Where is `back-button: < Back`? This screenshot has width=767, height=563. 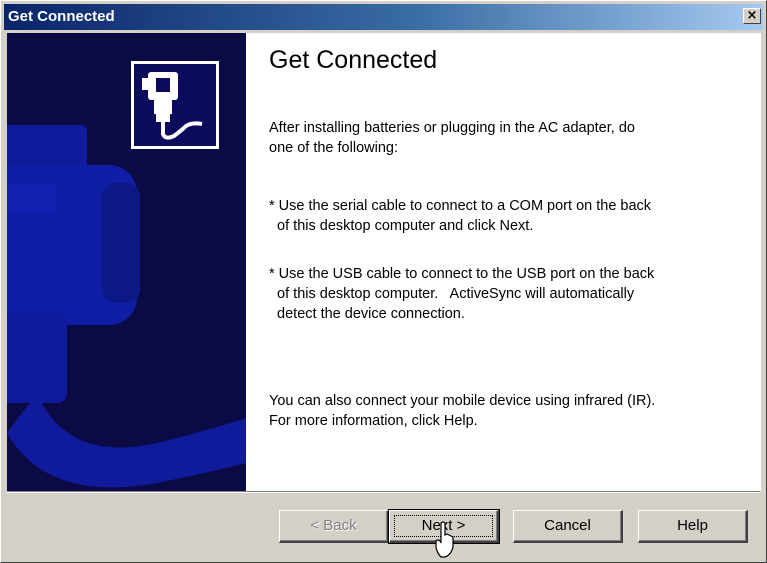 back-button: < Back is located at coordinates (334, 526).